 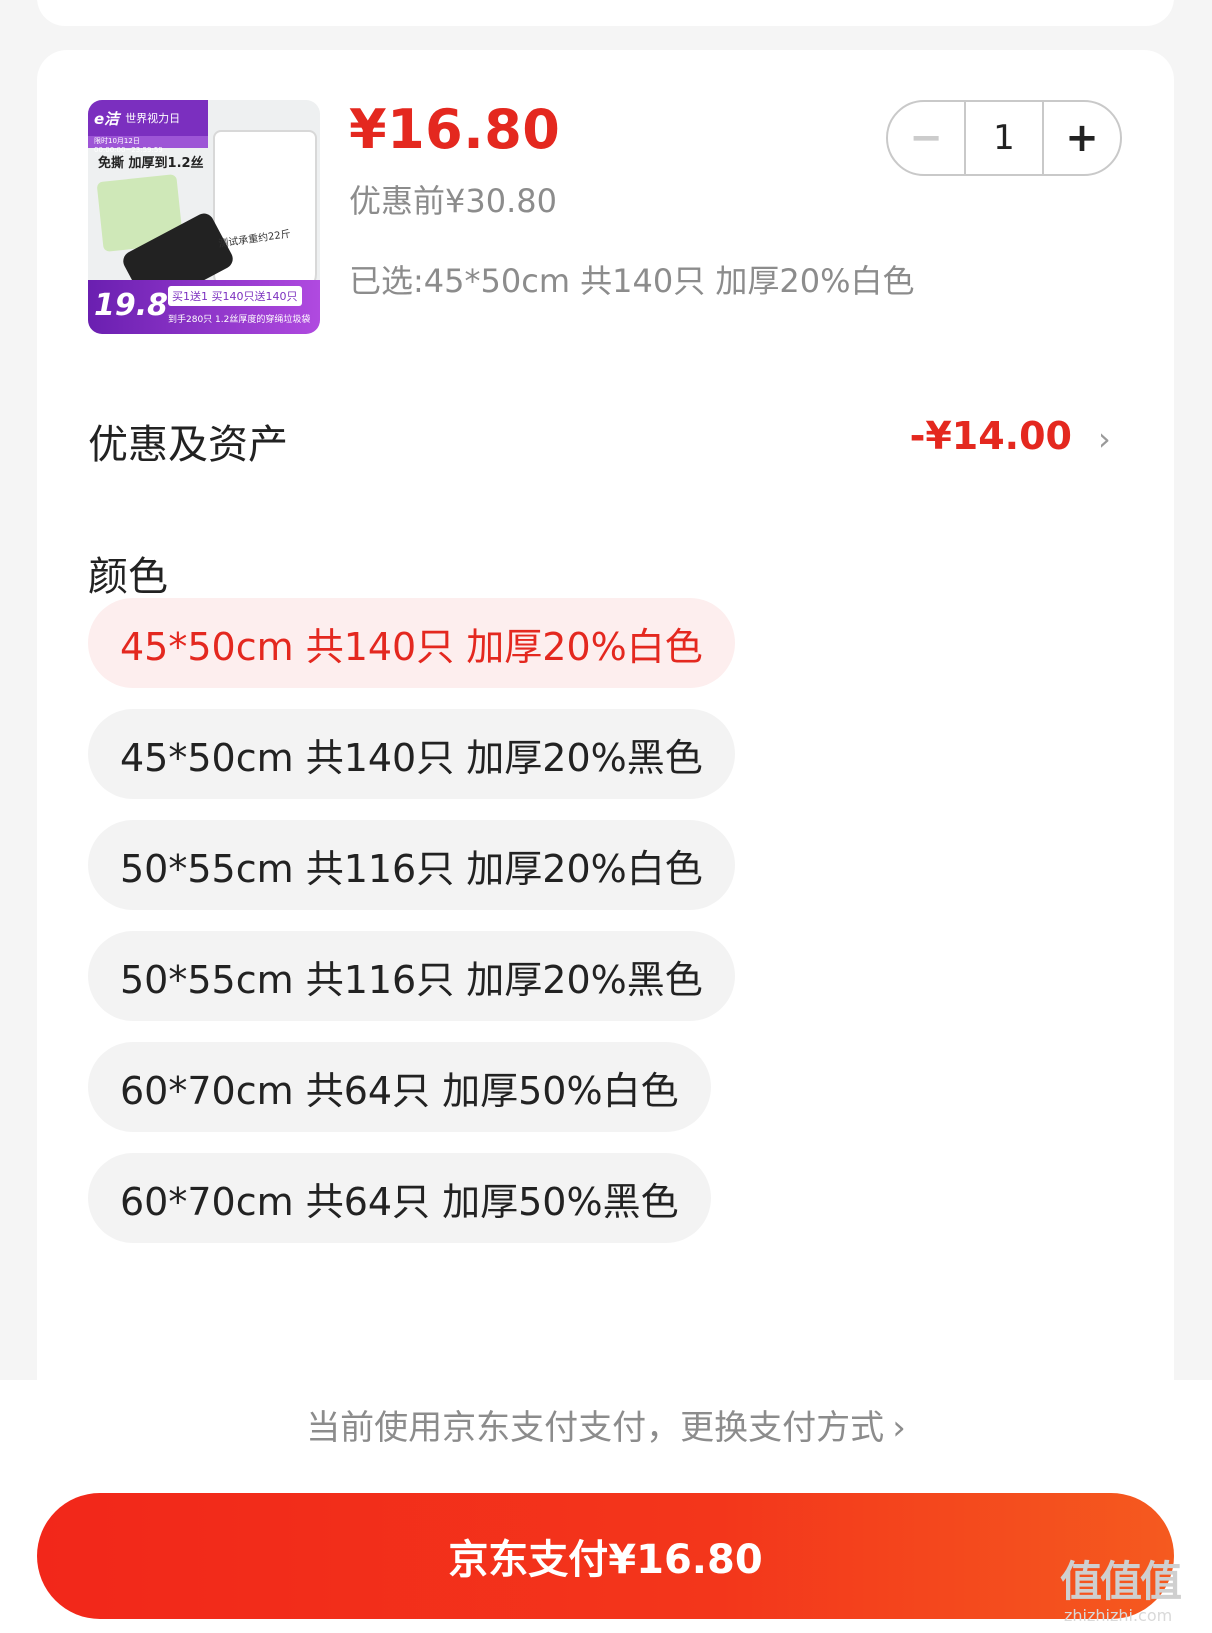 What do you see at coordinates (204, 307) in the screenshot?
I see `thumbnail-promo-strip: 19.8 买1送1 买140只送140只 到手280只 1.2丝厚度的穿绳垃圾袋` at bounding box center [204, 307].